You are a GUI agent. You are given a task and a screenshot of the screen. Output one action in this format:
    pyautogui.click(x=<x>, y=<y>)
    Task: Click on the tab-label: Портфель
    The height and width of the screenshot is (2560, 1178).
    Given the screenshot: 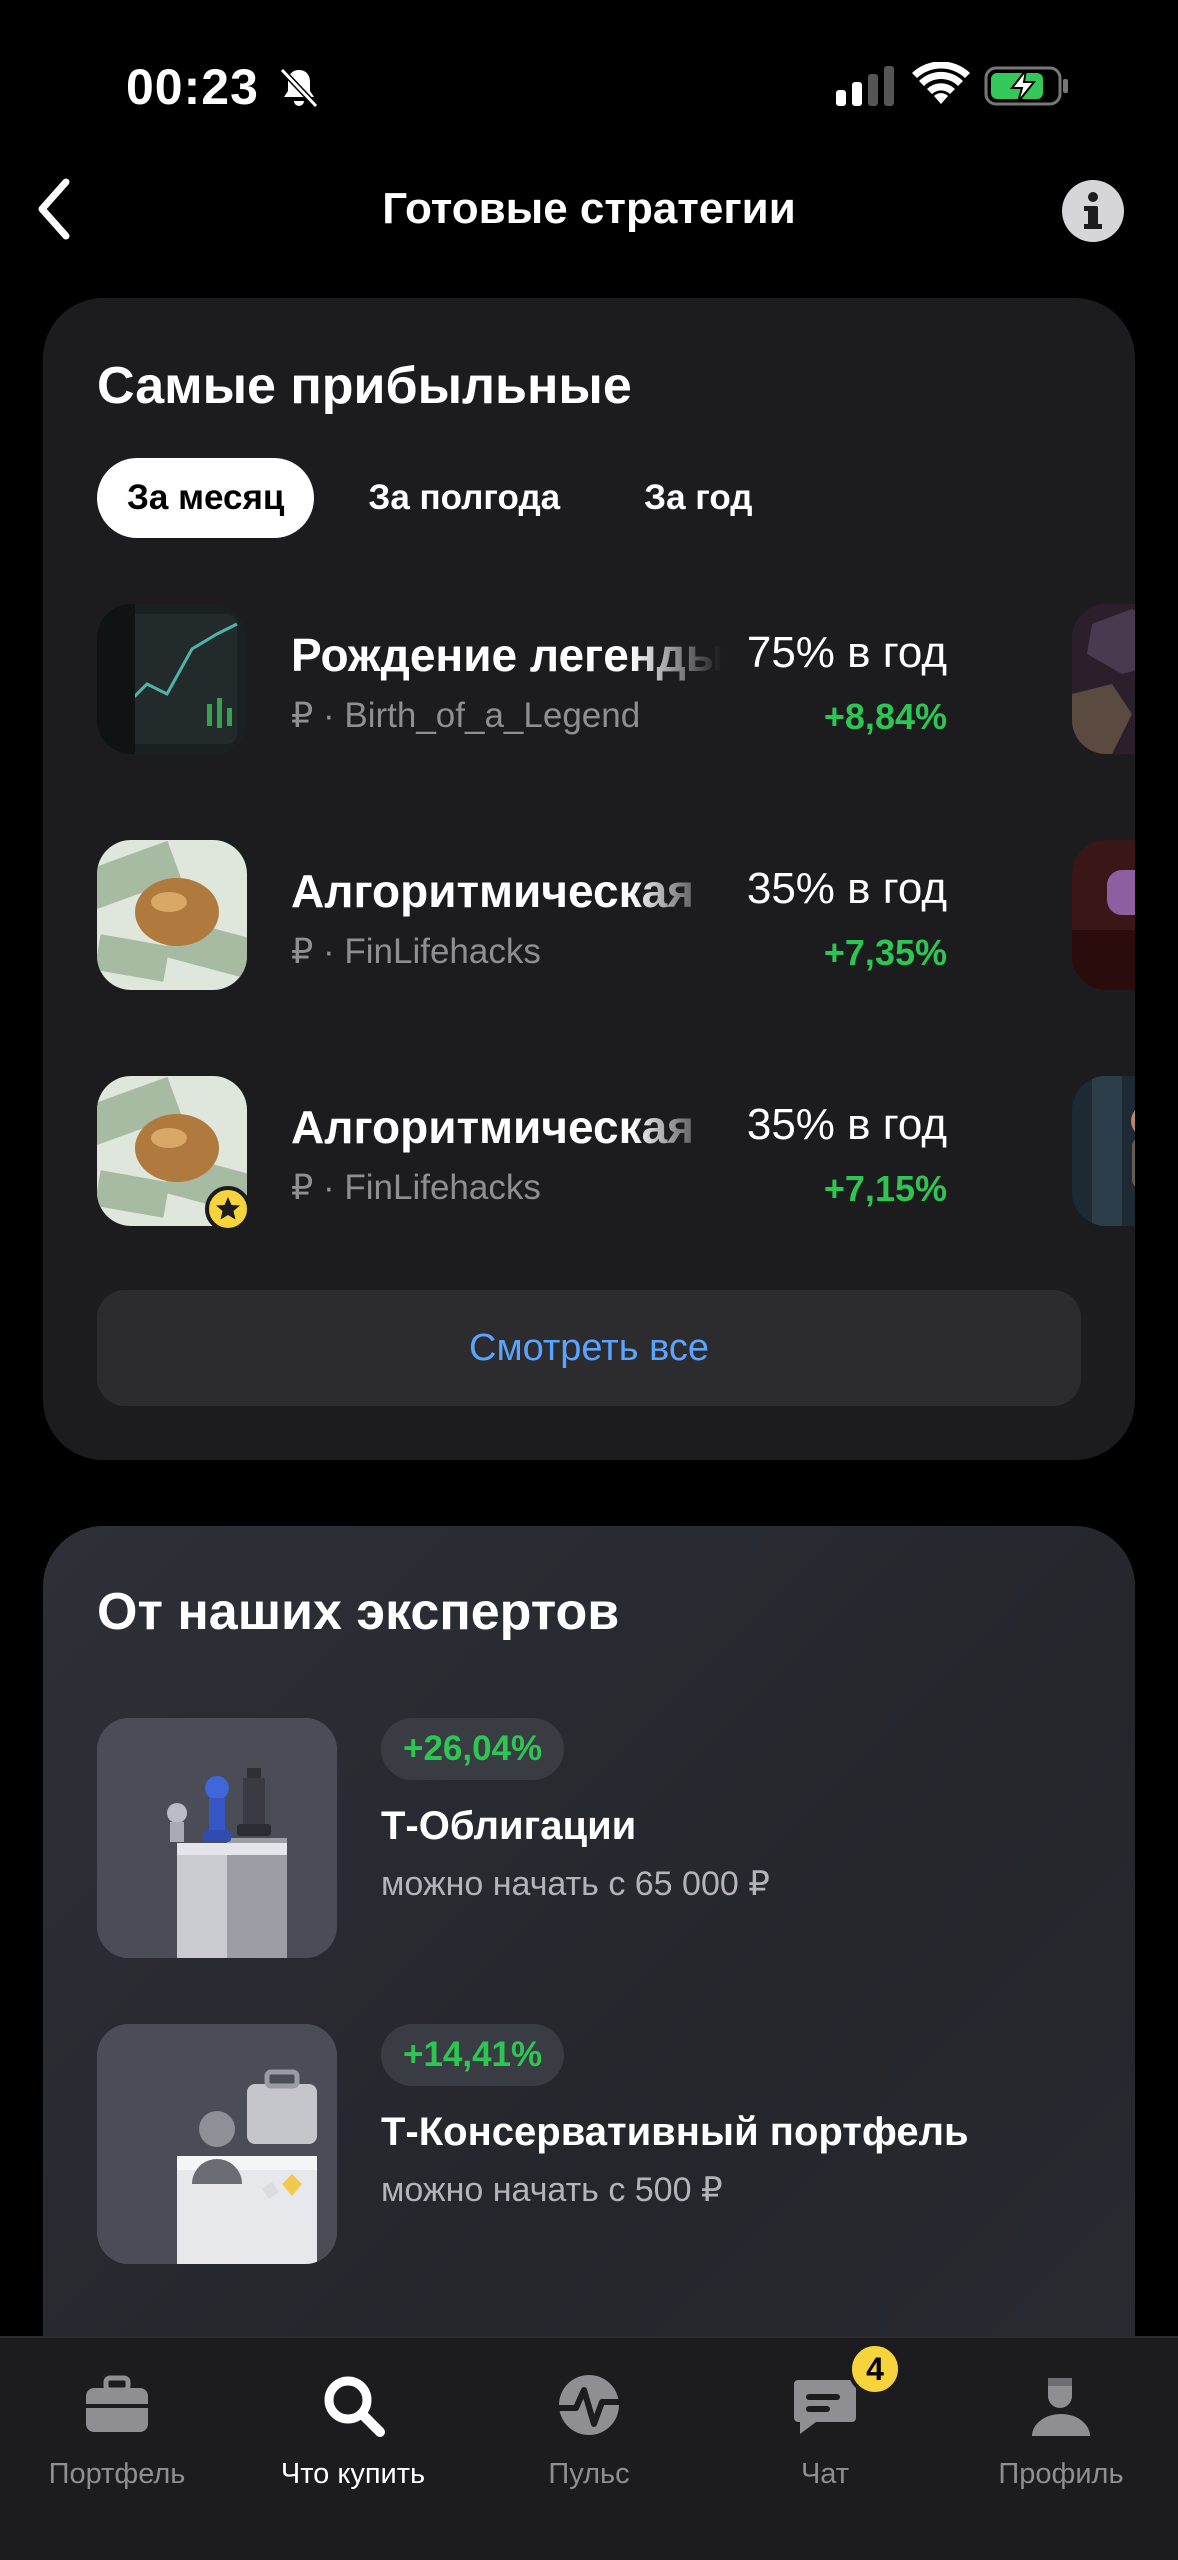 What is the action you would take?
    pyautogui.click(x=117, y=2474)
    